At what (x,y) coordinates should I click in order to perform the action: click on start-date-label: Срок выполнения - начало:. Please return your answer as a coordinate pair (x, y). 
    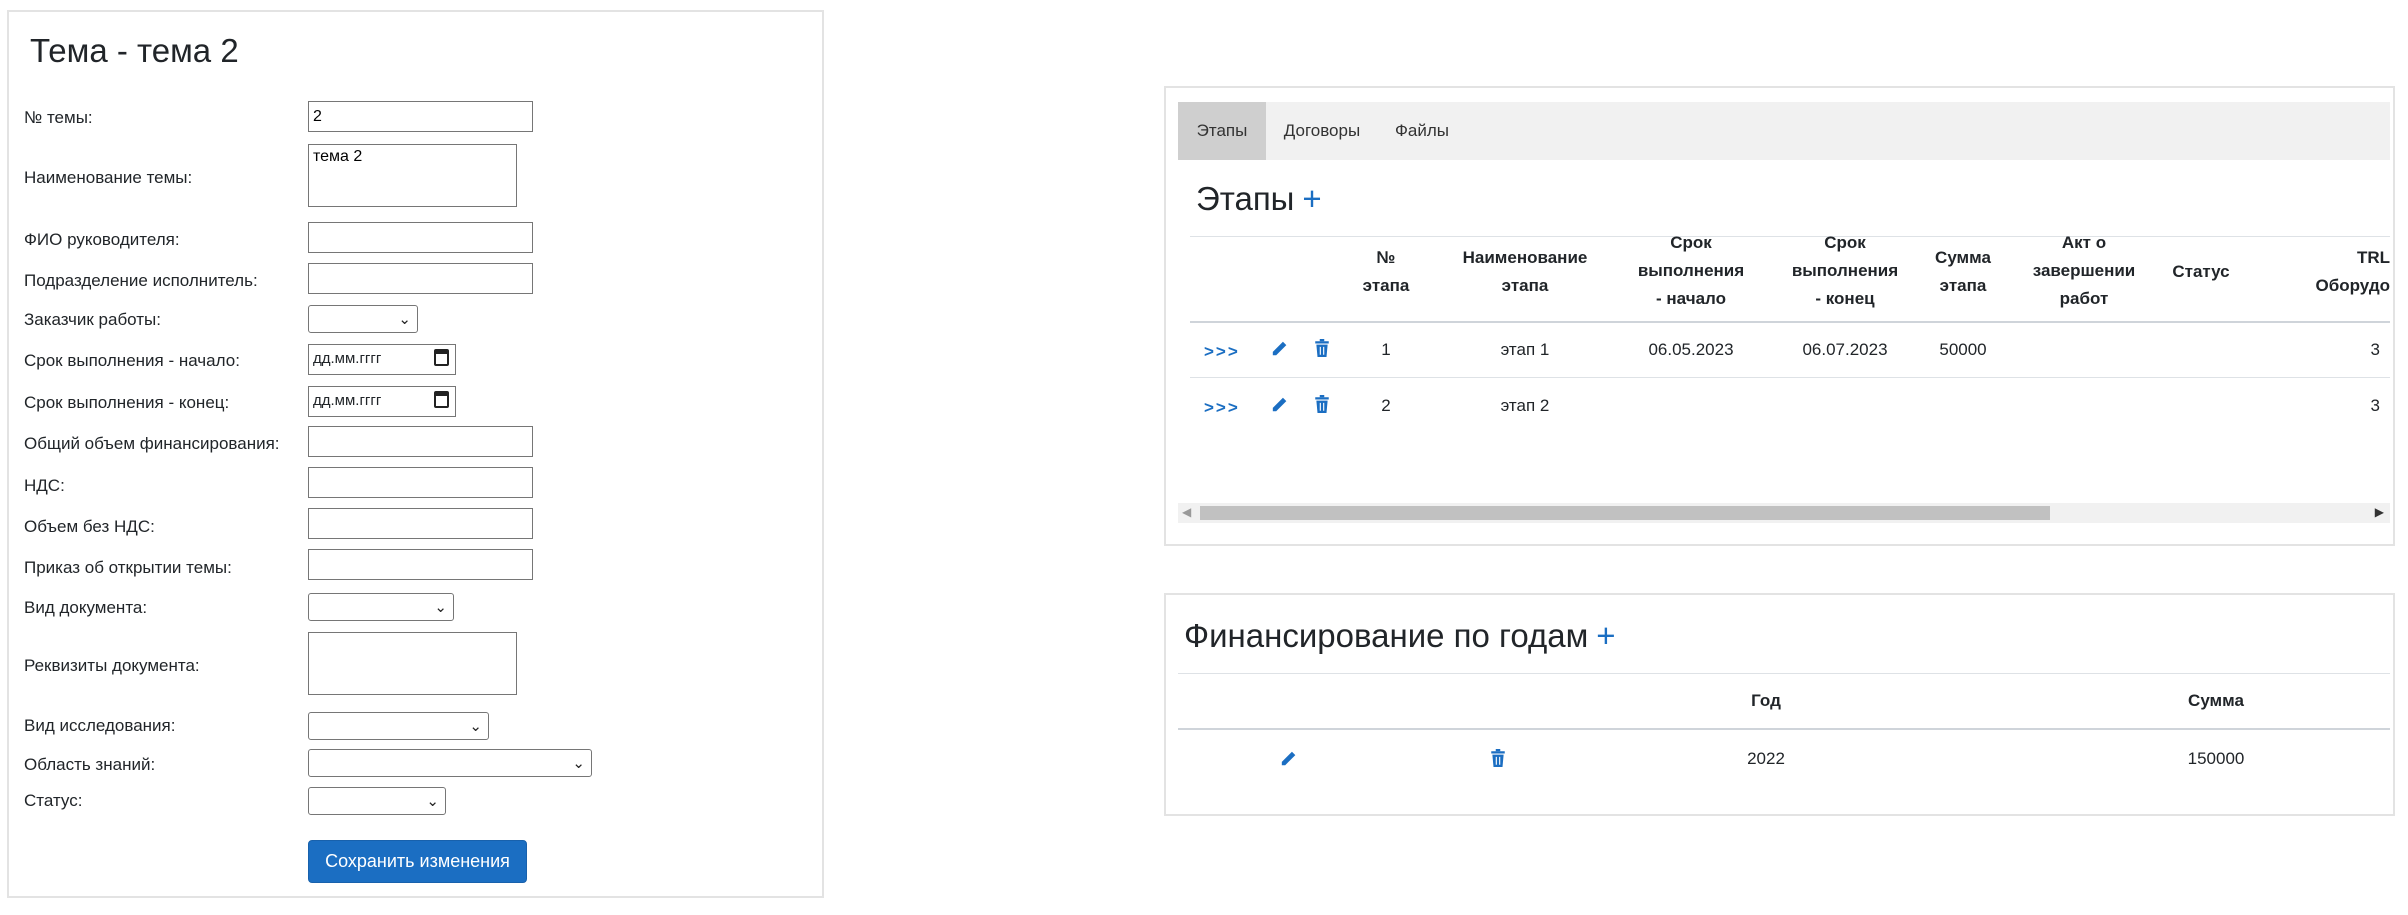
    Looking at the image, I should click on (132, 360).